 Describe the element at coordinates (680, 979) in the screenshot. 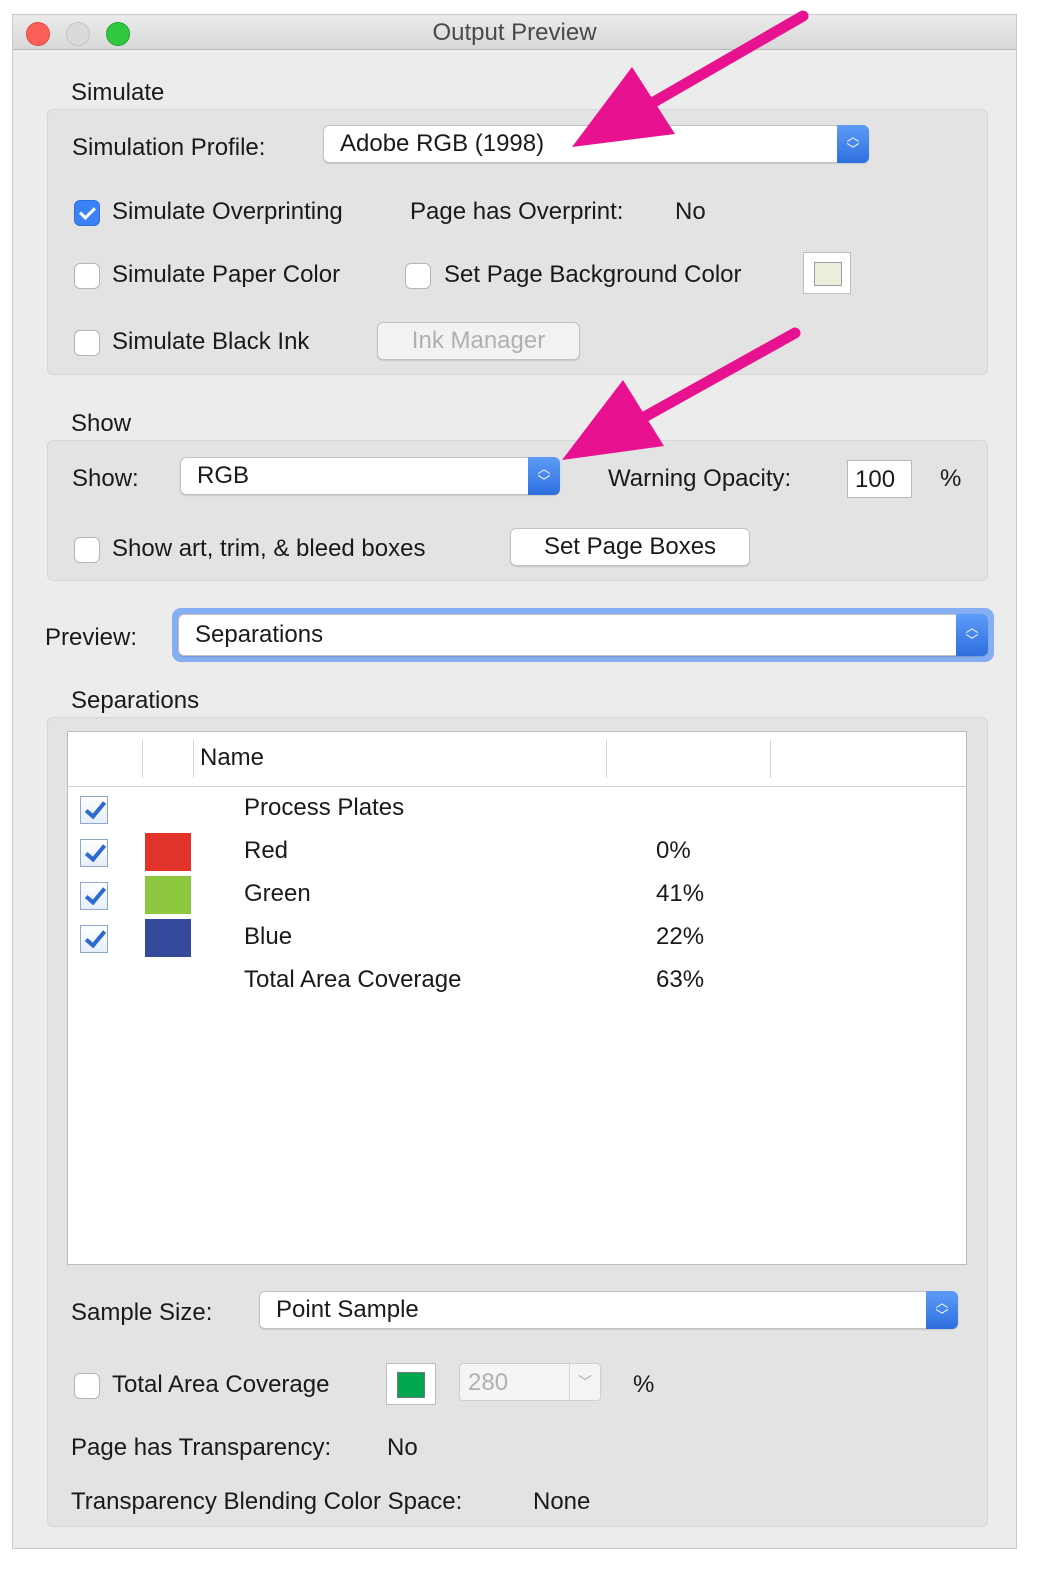

I see `total-area-coverage-value: 63%` at that location.